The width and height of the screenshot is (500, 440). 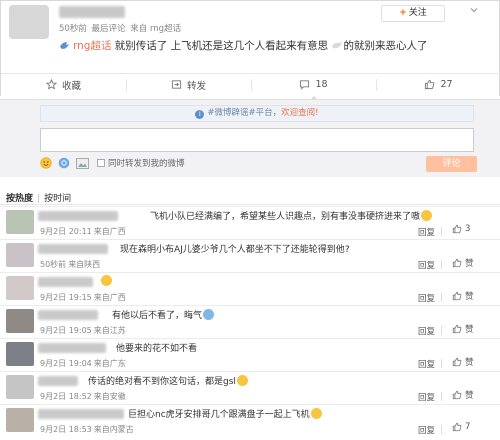 I want to click on comment-button: 18, so click(x=313, y=87).